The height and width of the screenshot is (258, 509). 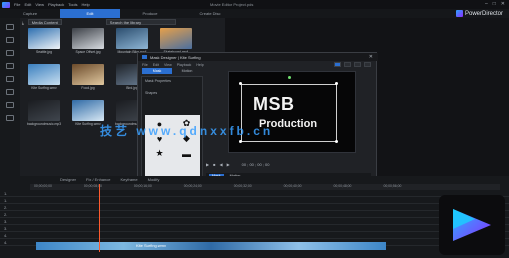 I want to click on powerdirector-logo-icon, so click(x=472, y=225).